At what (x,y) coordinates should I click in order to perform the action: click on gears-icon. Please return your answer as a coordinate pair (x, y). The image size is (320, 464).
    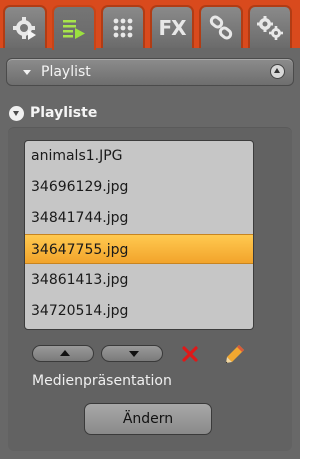
    Looking at the image, I should click on (270, 27).